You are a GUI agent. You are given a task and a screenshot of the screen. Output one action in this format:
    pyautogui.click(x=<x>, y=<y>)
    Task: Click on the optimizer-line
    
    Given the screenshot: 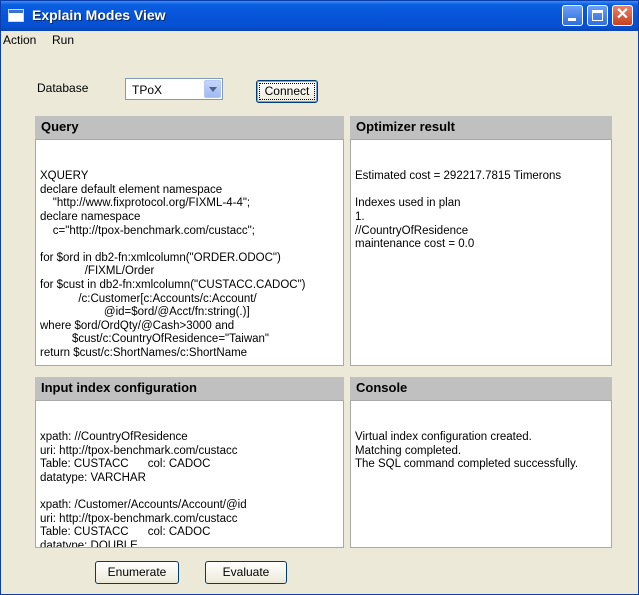 What is the action you would take?
    pyautogui.click(x=483, y=191)
    